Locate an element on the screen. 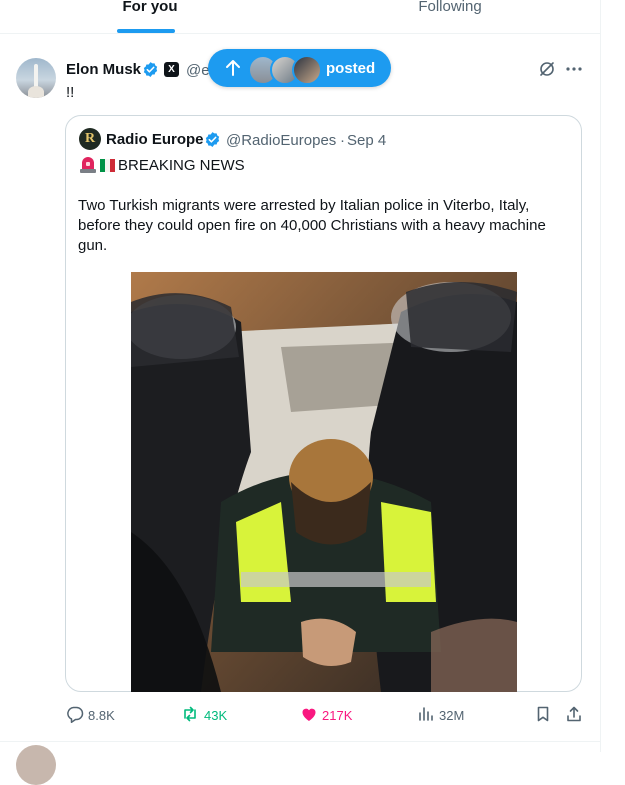  repost-count: 43K is located at coordinates (216, 715).